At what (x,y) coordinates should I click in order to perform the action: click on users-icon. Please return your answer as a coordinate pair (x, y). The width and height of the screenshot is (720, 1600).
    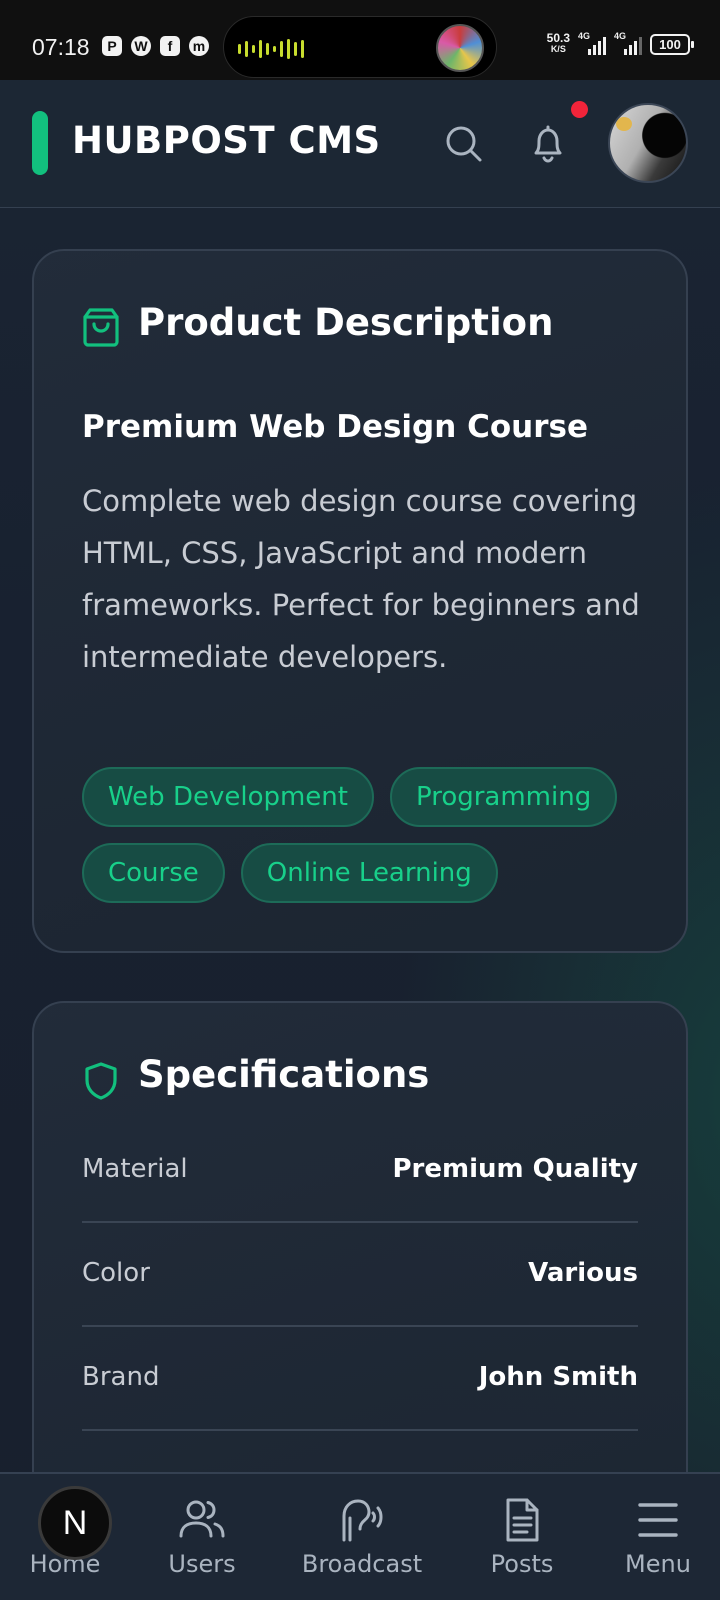
    Looking at the image, I should click on (202, 1519).